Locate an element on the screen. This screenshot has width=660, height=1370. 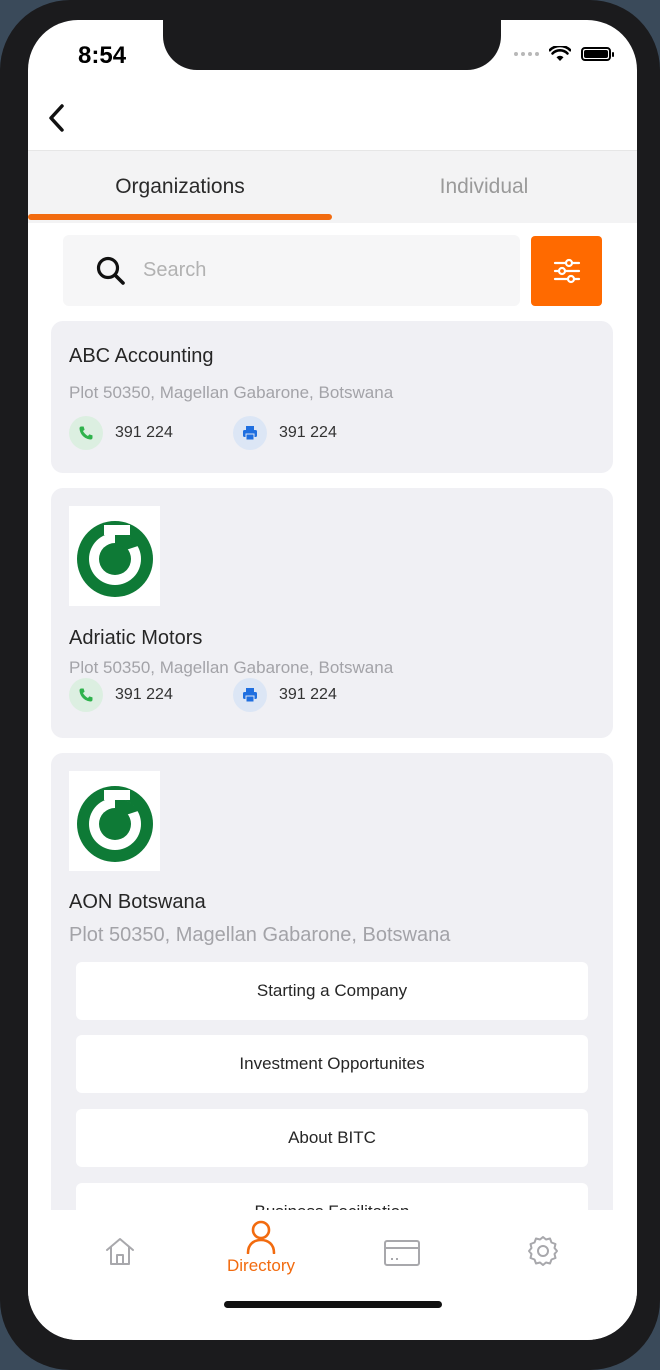
tab-bar: Organizations Individual is located at coordinates (332, 186).